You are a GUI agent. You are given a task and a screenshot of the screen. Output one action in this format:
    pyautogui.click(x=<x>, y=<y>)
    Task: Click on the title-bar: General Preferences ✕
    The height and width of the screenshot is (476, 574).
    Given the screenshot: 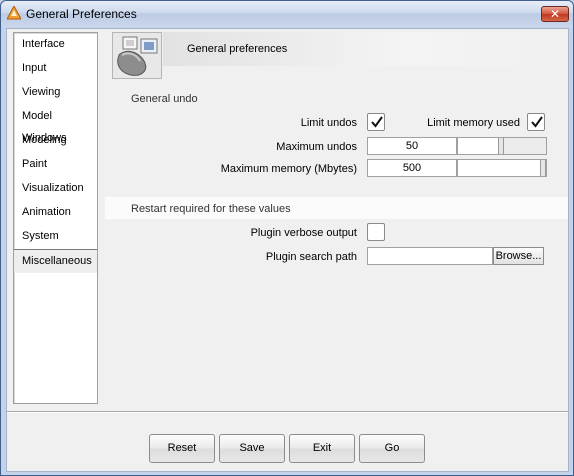 What is the action you would take?
    pyautogui.click(x=287, y=14)
    